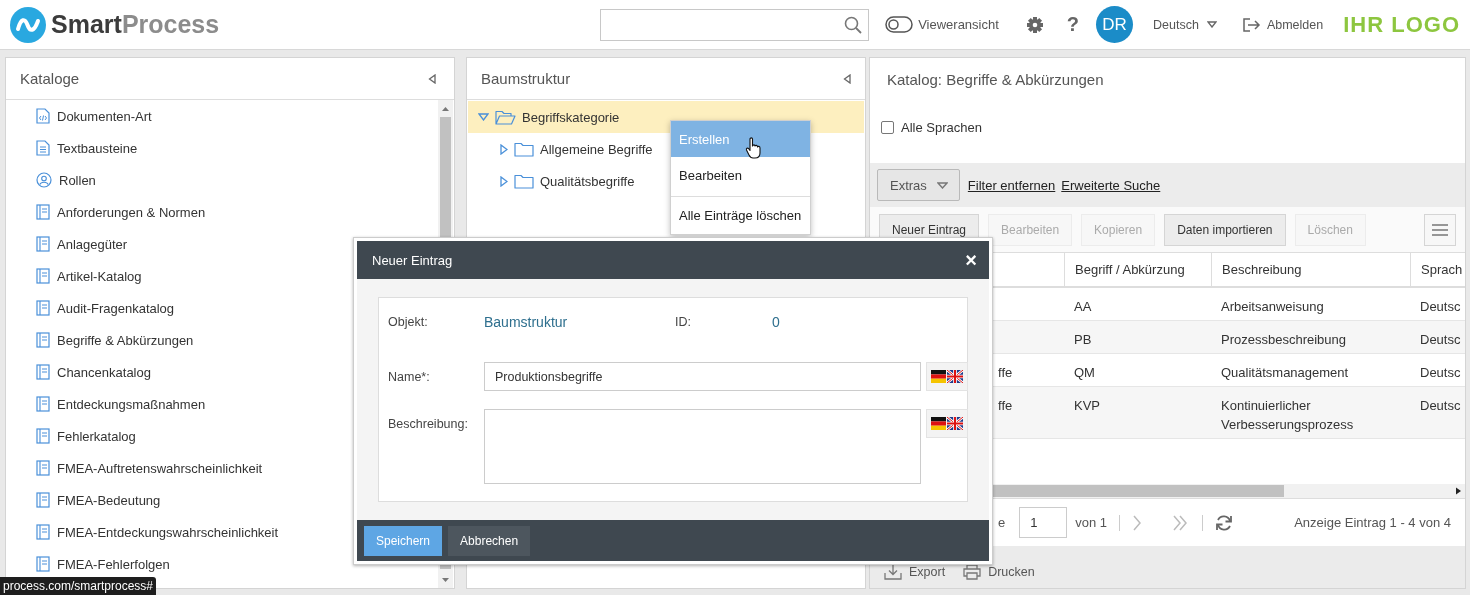 The image size is (1470, 595). What do you see at coordinates (999, 572) in the screenshot?
I see `print-button: Drucken` at bounding box center [999, 572].